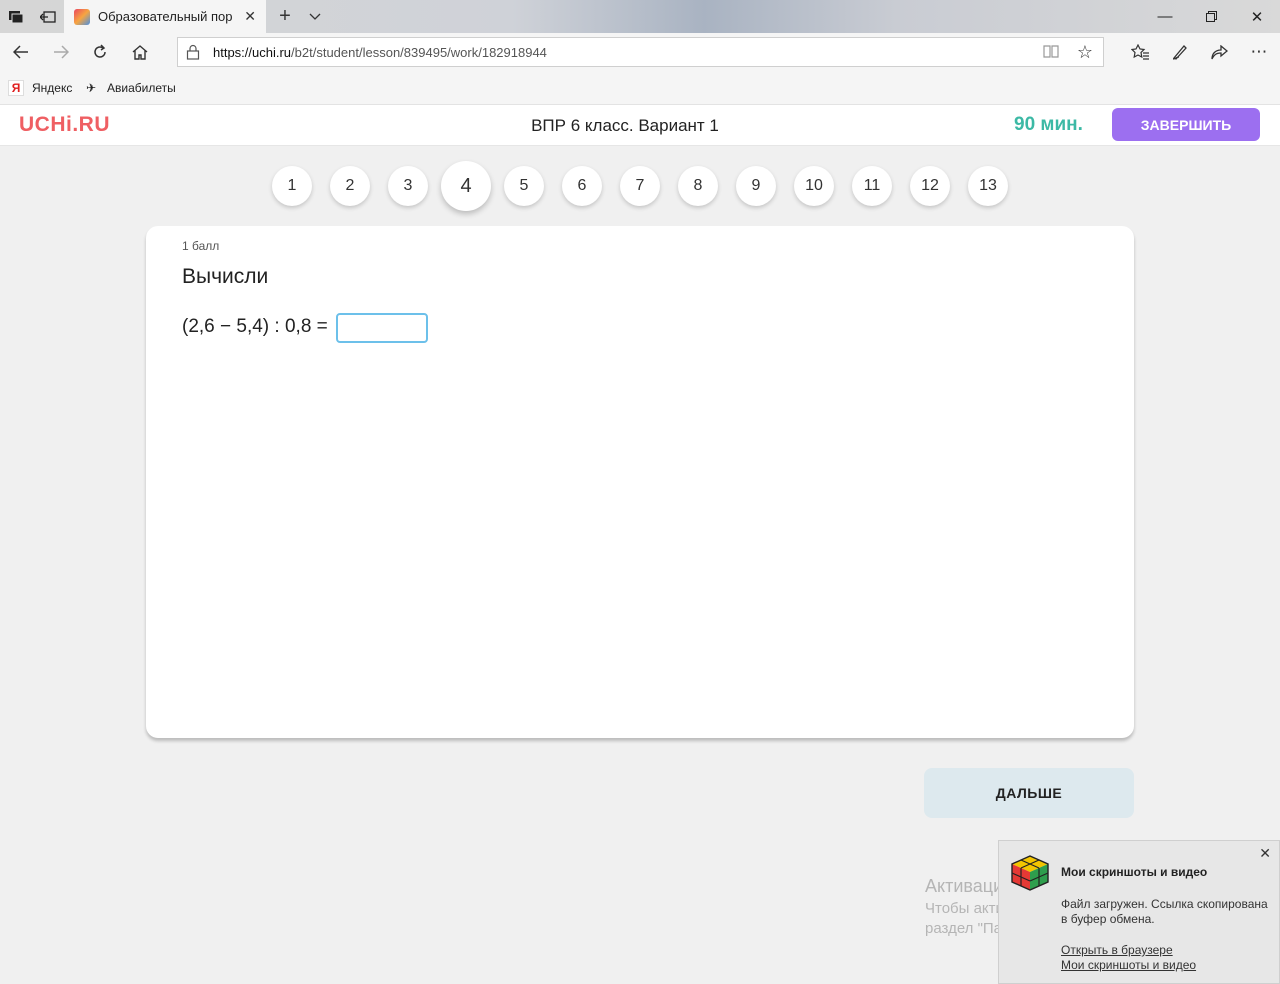  Describe the element at coordinates (582, 186) in the screenshot. I see `question-nav-item-6: 6` at that location.